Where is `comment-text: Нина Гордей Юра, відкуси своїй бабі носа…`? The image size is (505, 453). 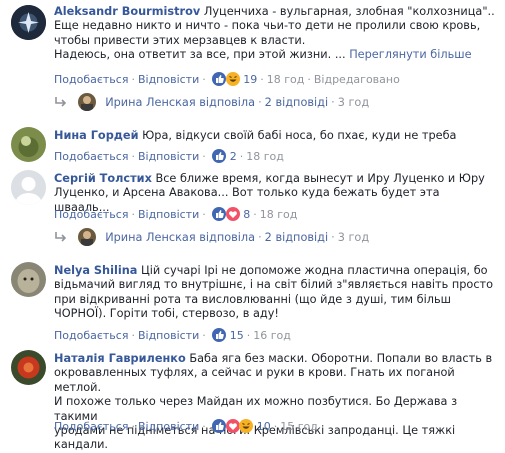
comment-text: Нина Гордей Юра, відкуси своїй бабі носа… is located at coordinates (275, 136).